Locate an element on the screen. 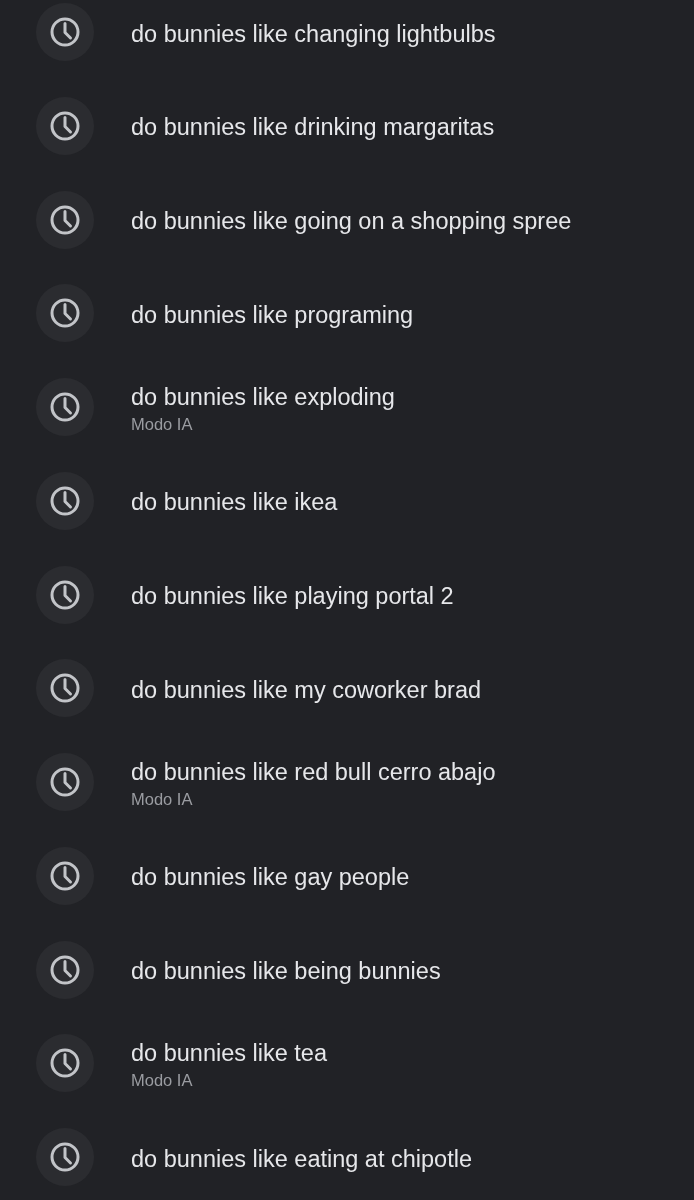  search-query: do bunnies like ikea is located at coordinates (234, 502).